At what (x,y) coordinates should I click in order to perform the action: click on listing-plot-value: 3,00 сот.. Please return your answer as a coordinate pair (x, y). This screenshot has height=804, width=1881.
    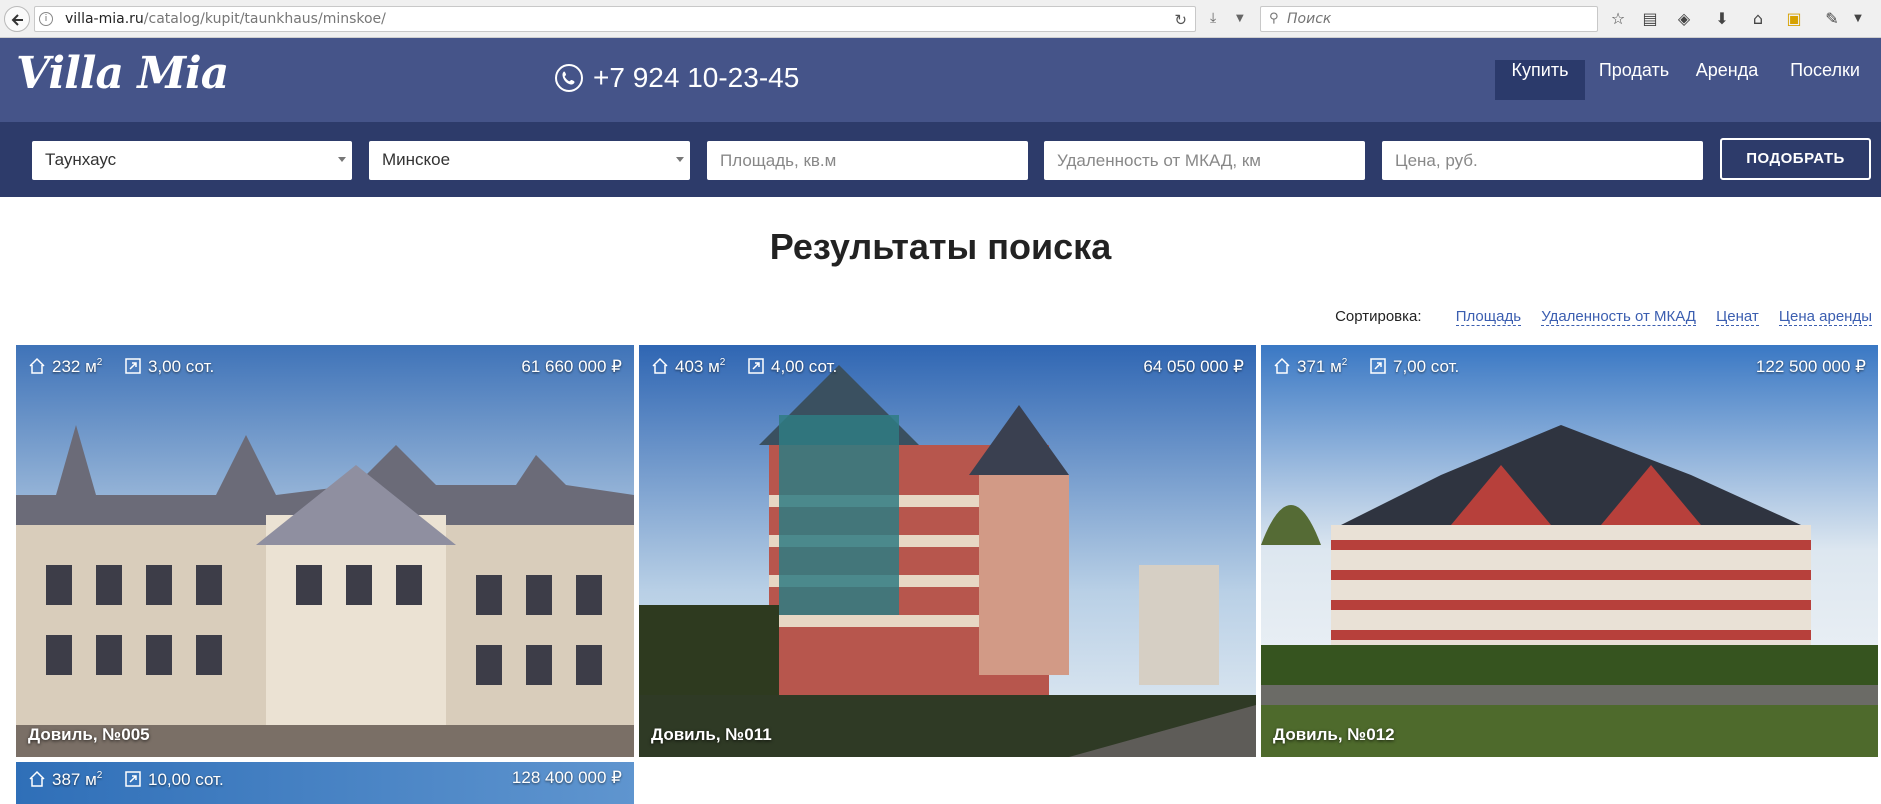
    Looking at the image, I should click on (181, 366).